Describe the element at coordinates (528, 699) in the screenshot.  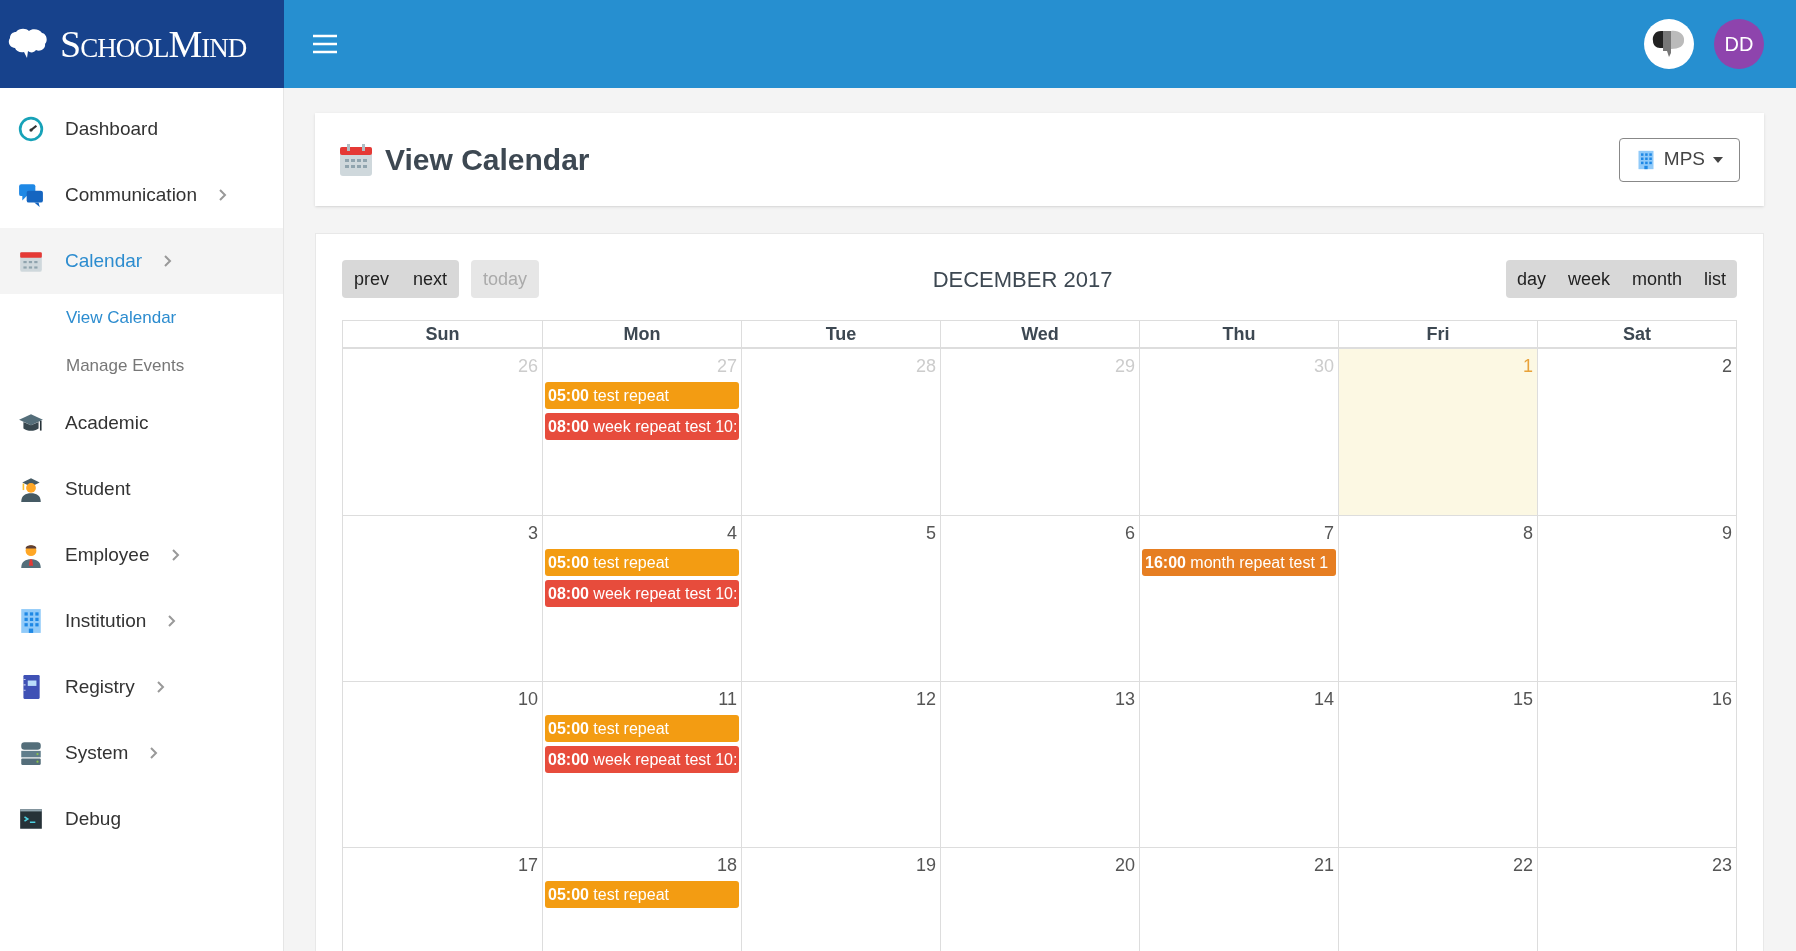
I see `day-number: 10` at that location.